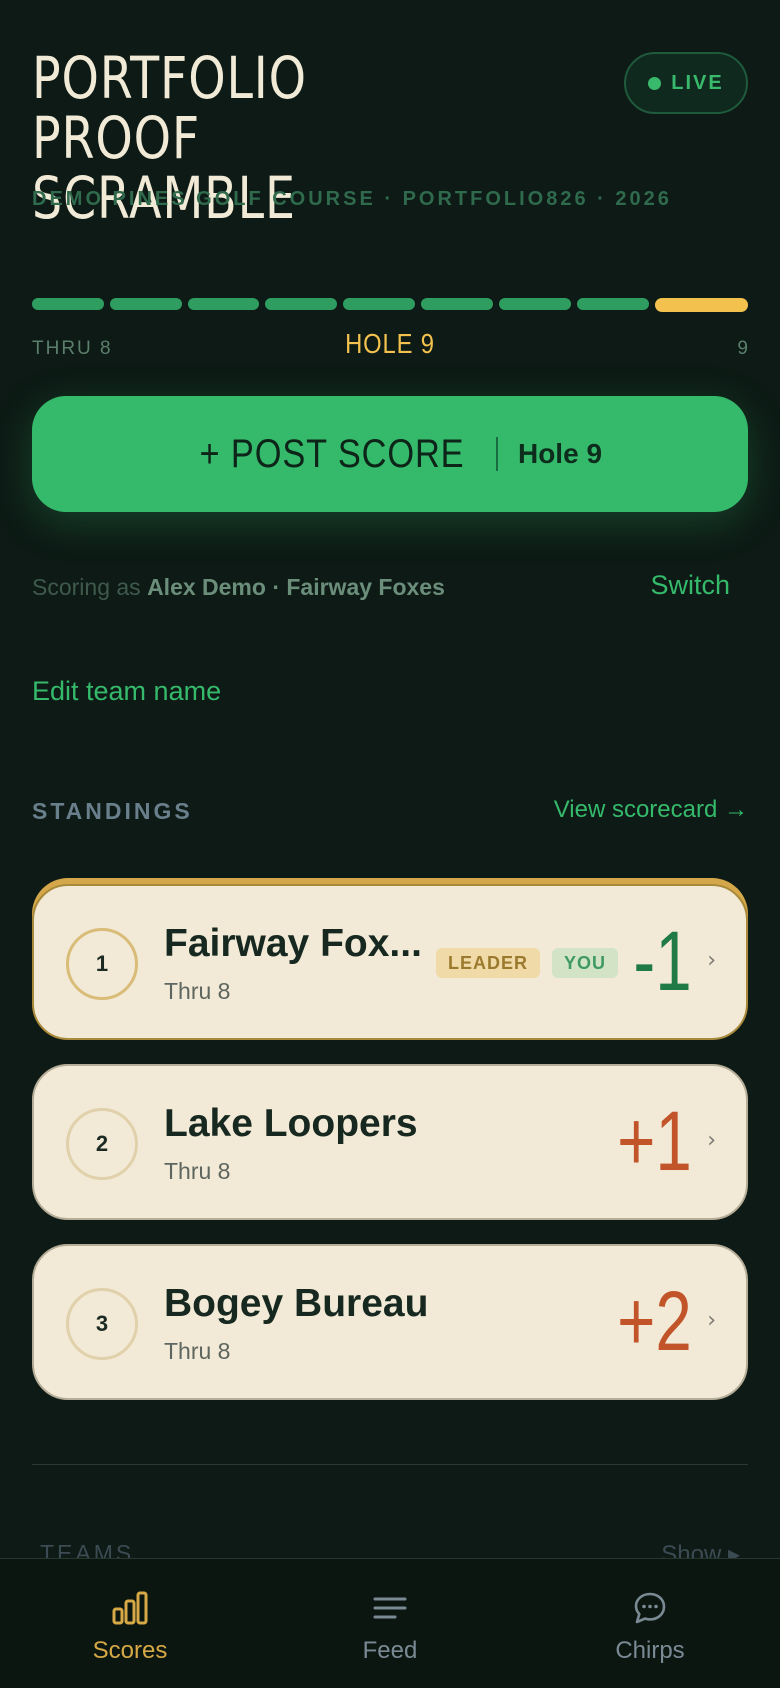 The width and height of the screenshot is (780, 1688). I want to click on nav-tab-chirps: Chirps, so click(650, 1623).